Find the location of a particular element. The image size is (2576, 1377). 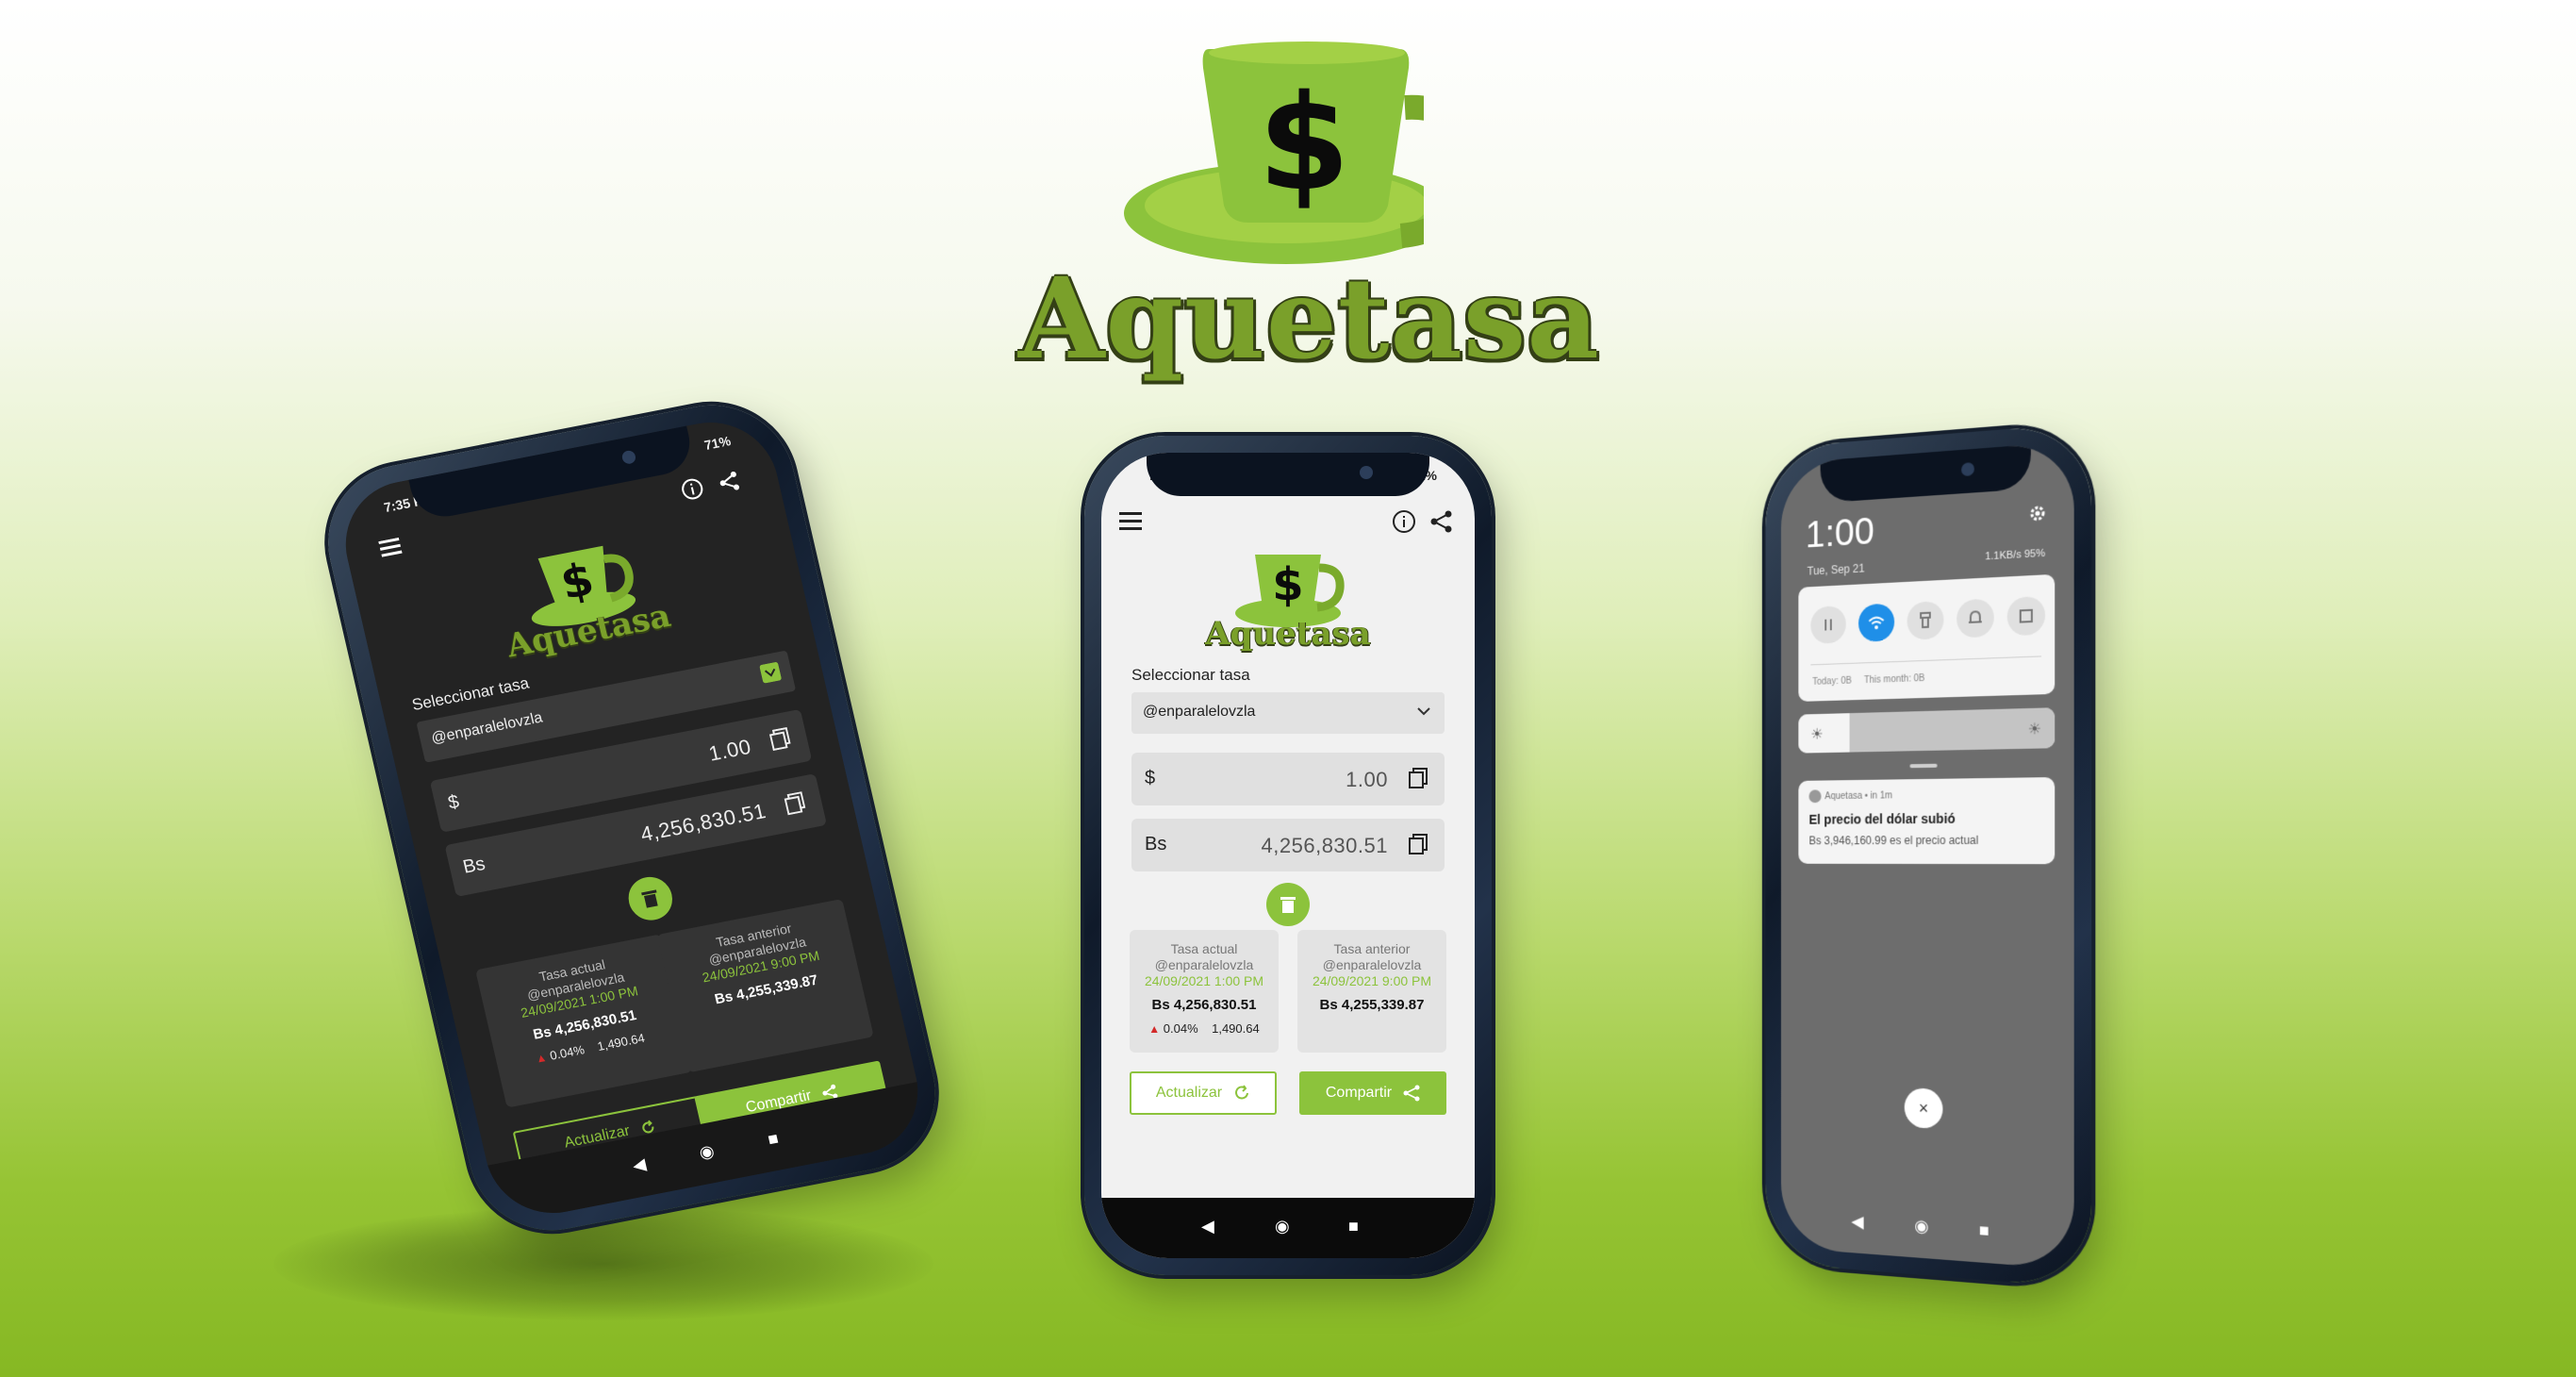

usage-today: Today: 0B is located at coordinates (1832, 682).